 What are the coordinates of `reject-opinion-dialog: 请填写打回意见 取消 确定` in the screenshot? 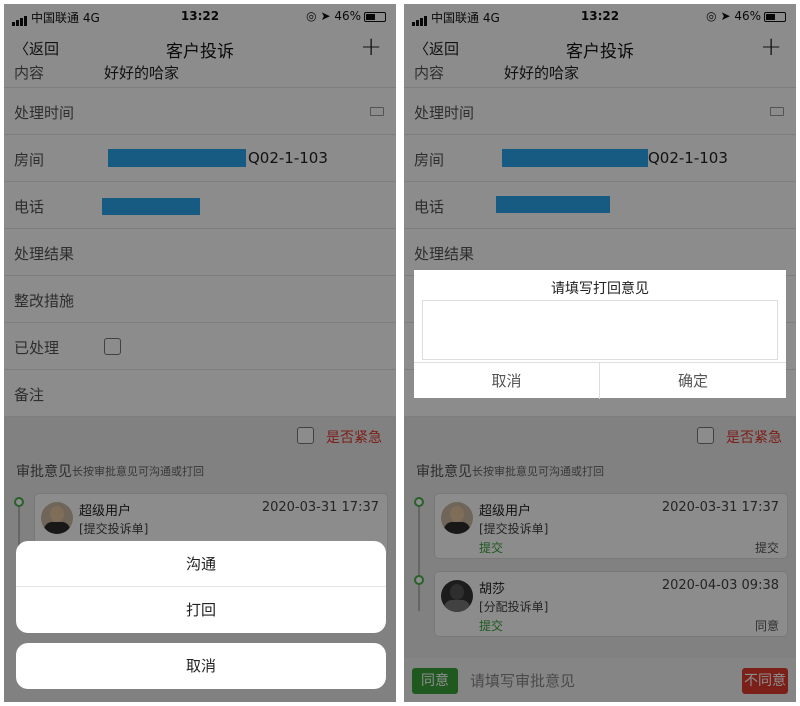 It's located at (600, 334).